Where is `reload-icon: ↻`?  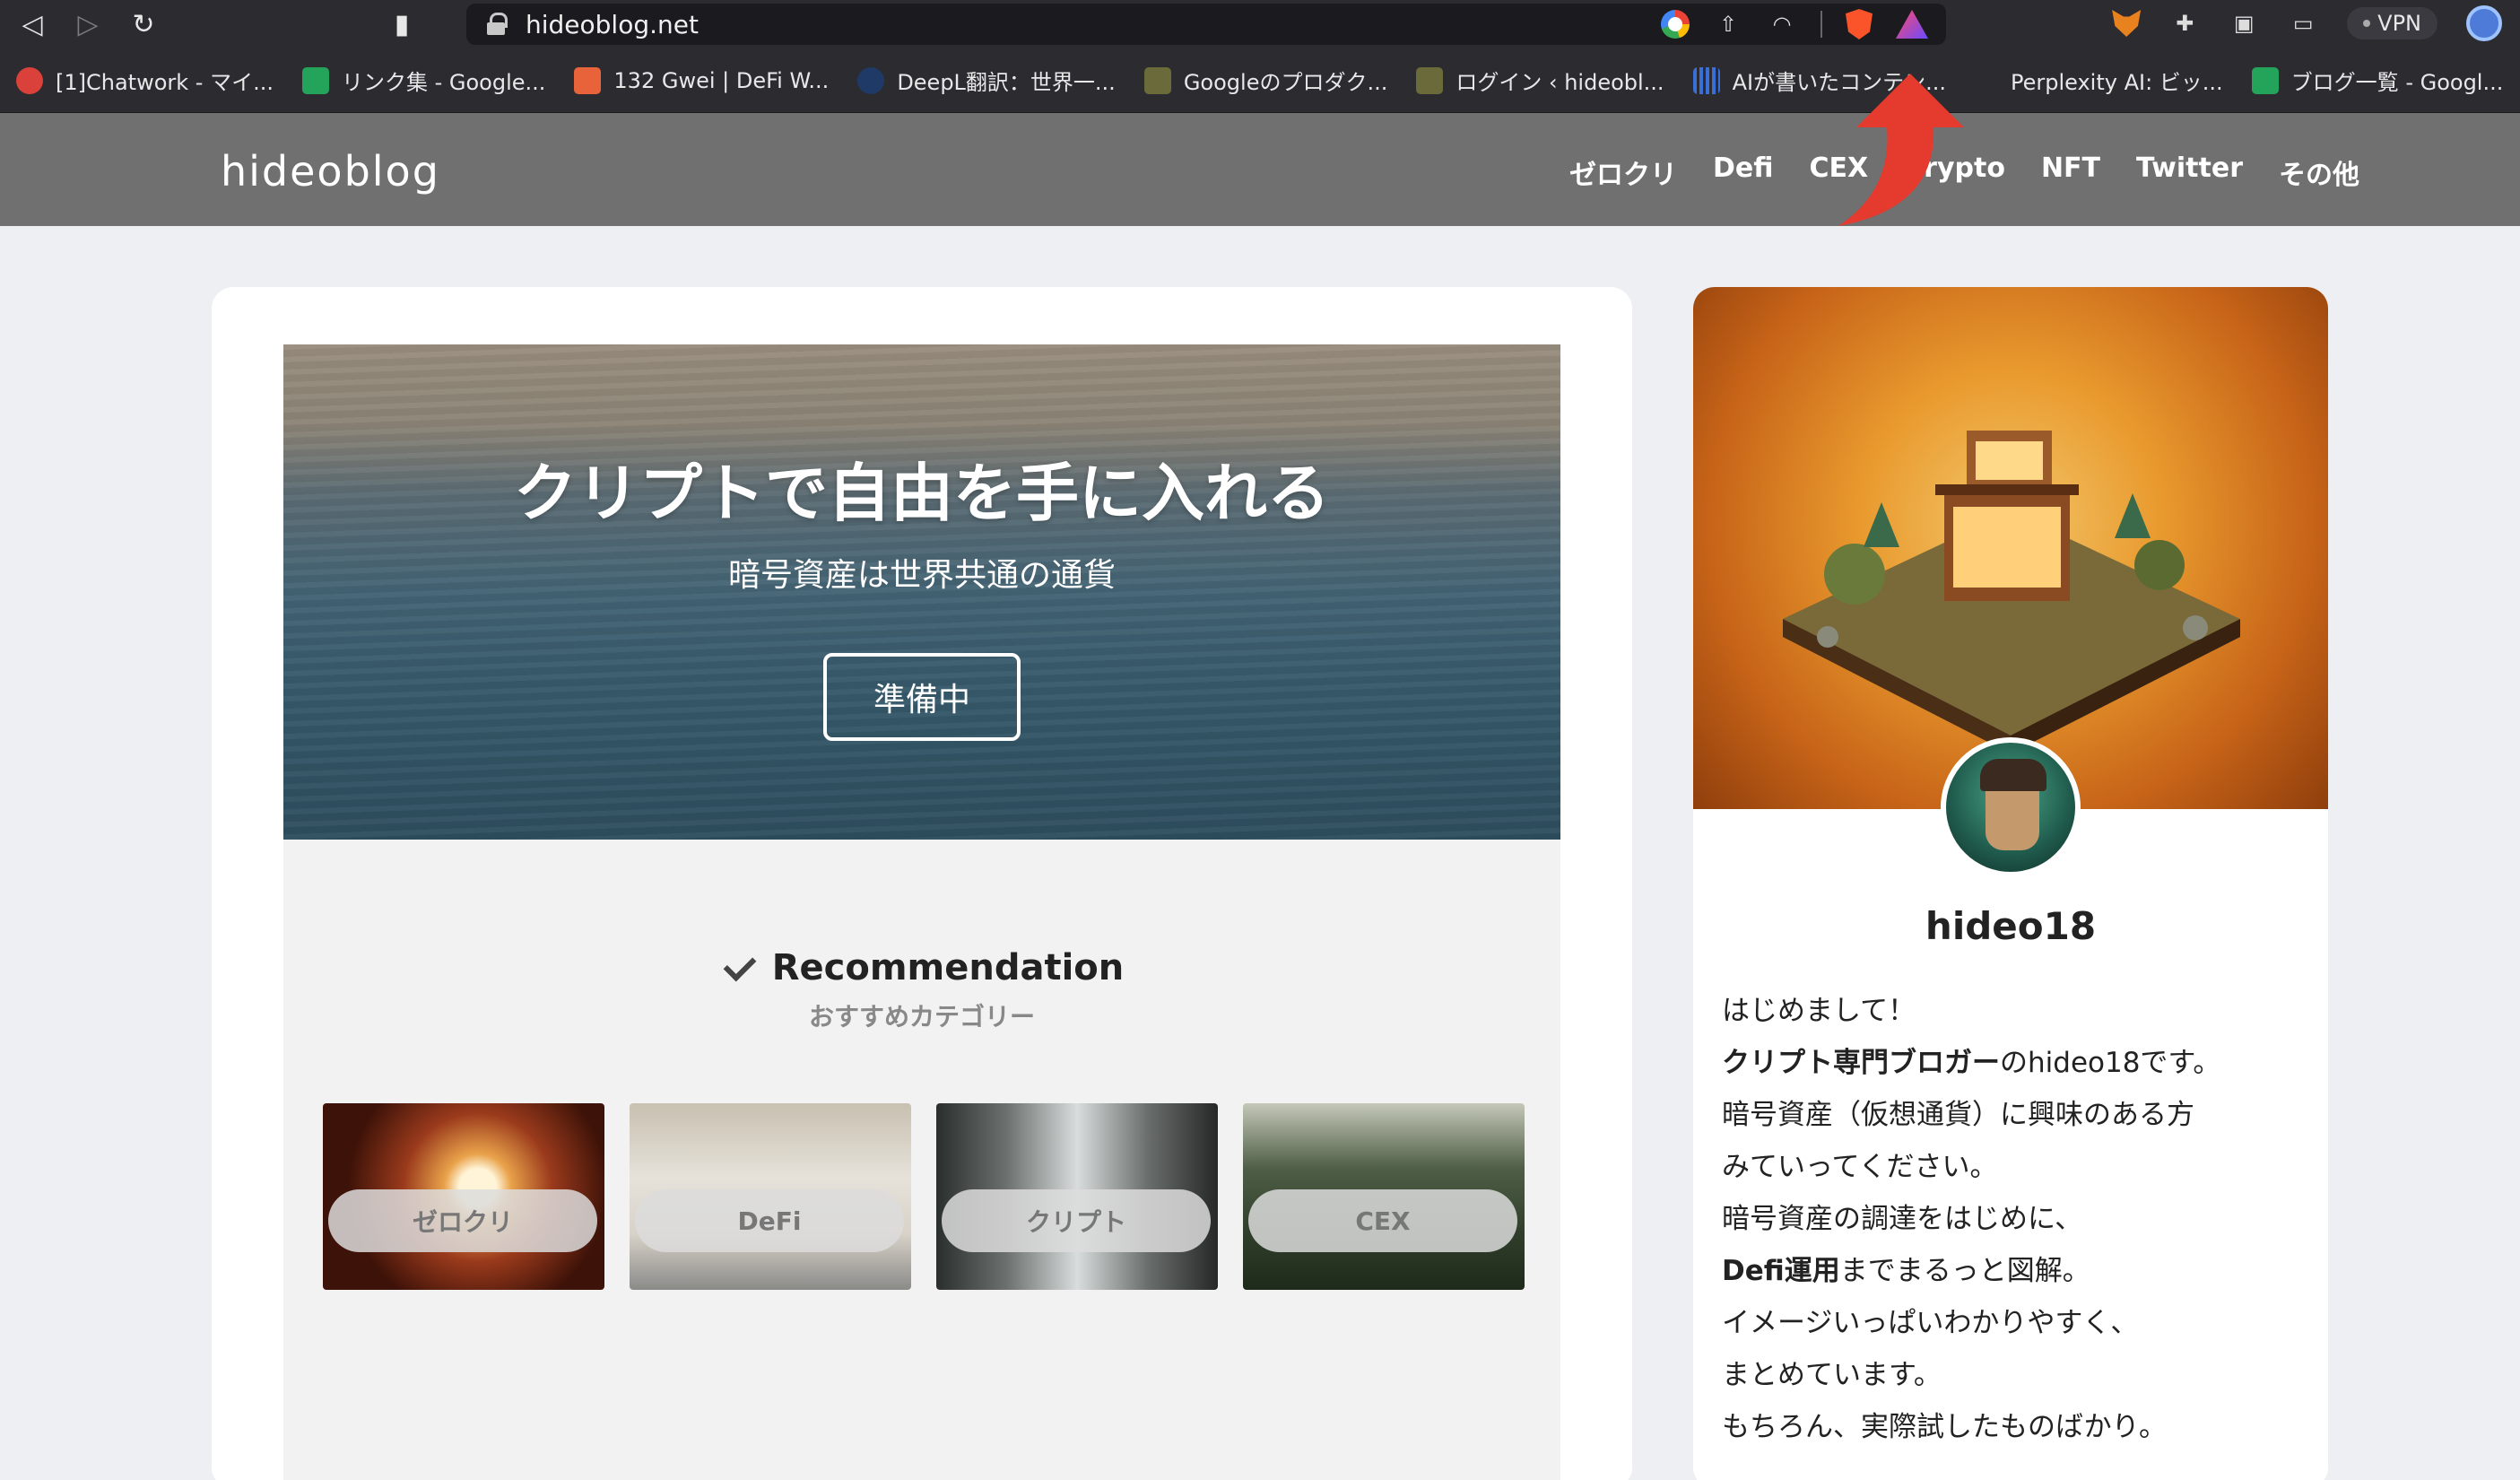
reload-icon: ↻ is located at coordinates (143, 24).